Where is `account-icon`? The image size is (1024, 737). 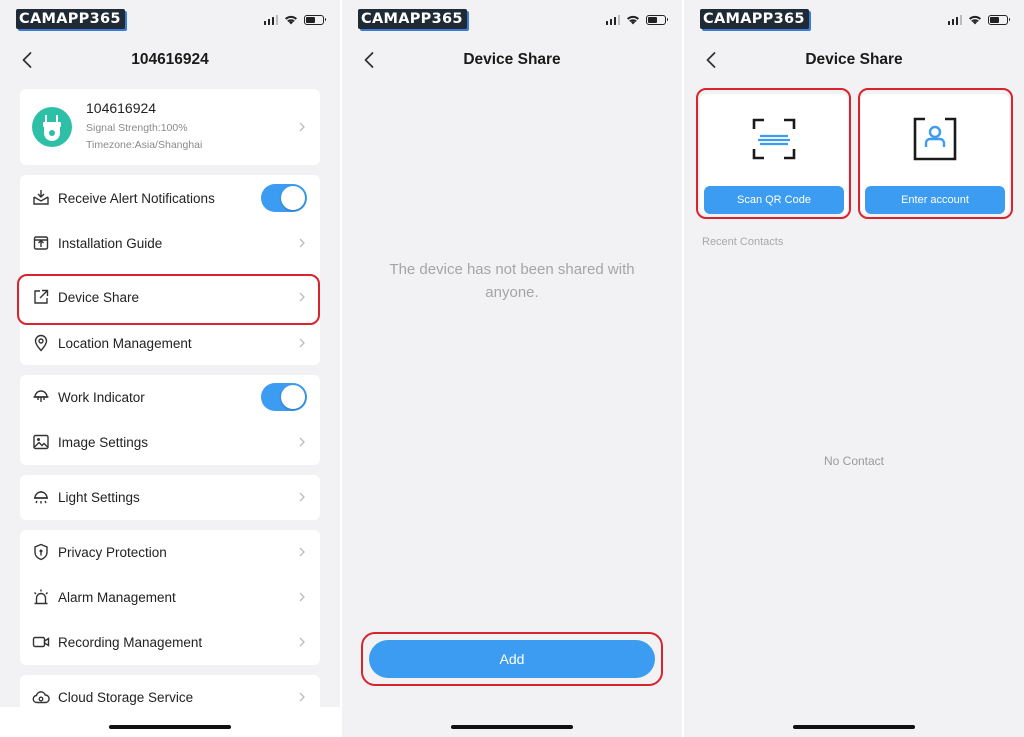 account-icon is located at coordinates (935, 139).